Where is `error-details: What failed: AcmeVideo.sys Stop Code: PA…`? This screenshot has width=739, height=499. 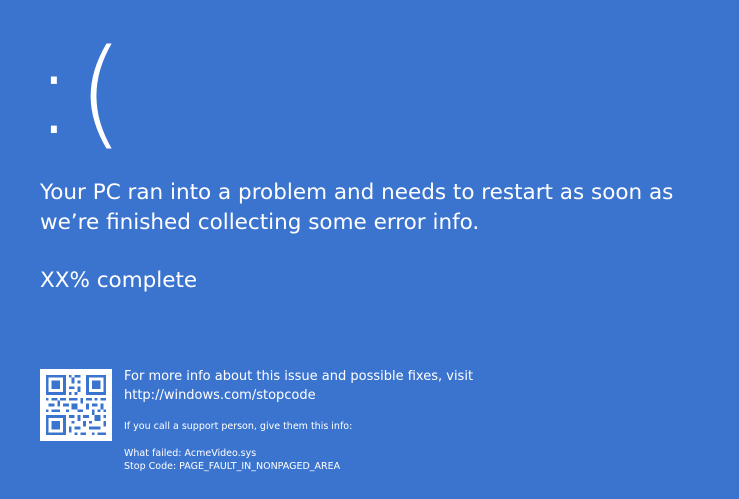
error-details: What failed: AcmeVideo.sys Stop Code: PA… is located at coordinates (414, 460).